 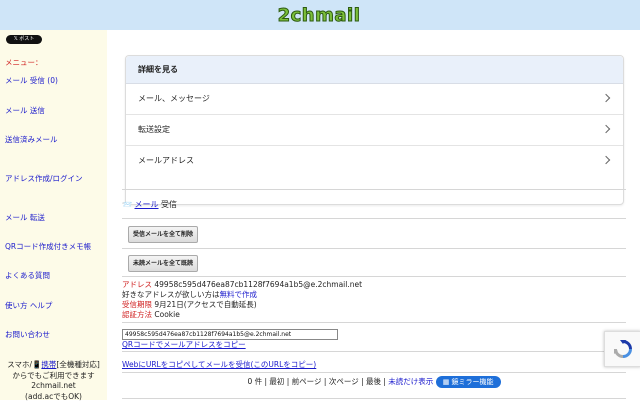 I want to click on qr-copy-link: QRコードでメールアドレスをコピー, so click(x=184, y=344).